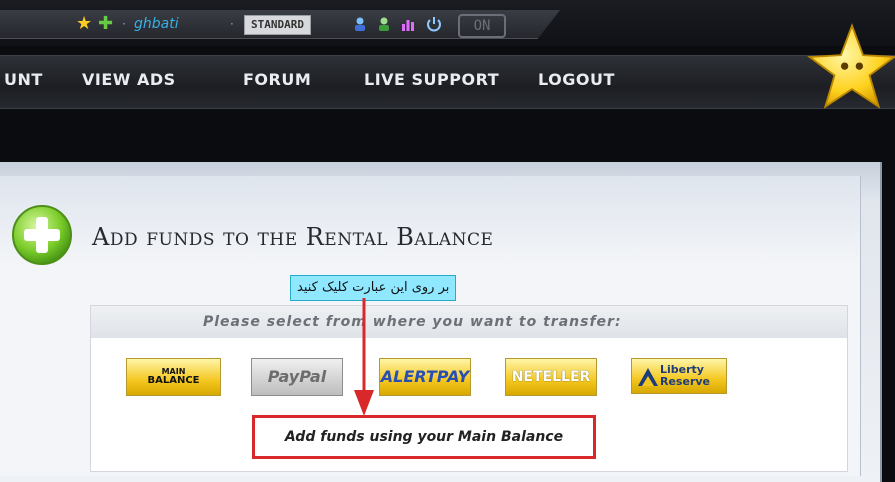  Describe the element at coordinates (685, 381) in the screenshot. I see `liberty-bottom-label: Reserve` at that location.